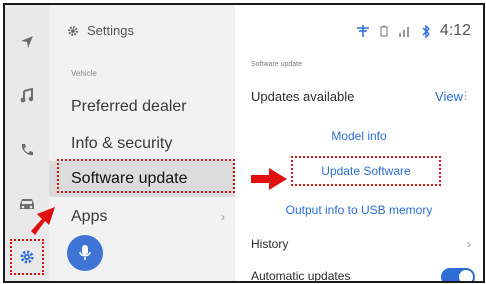  I want to click on menu-item-apps: Apps ›, so click(142, 217).